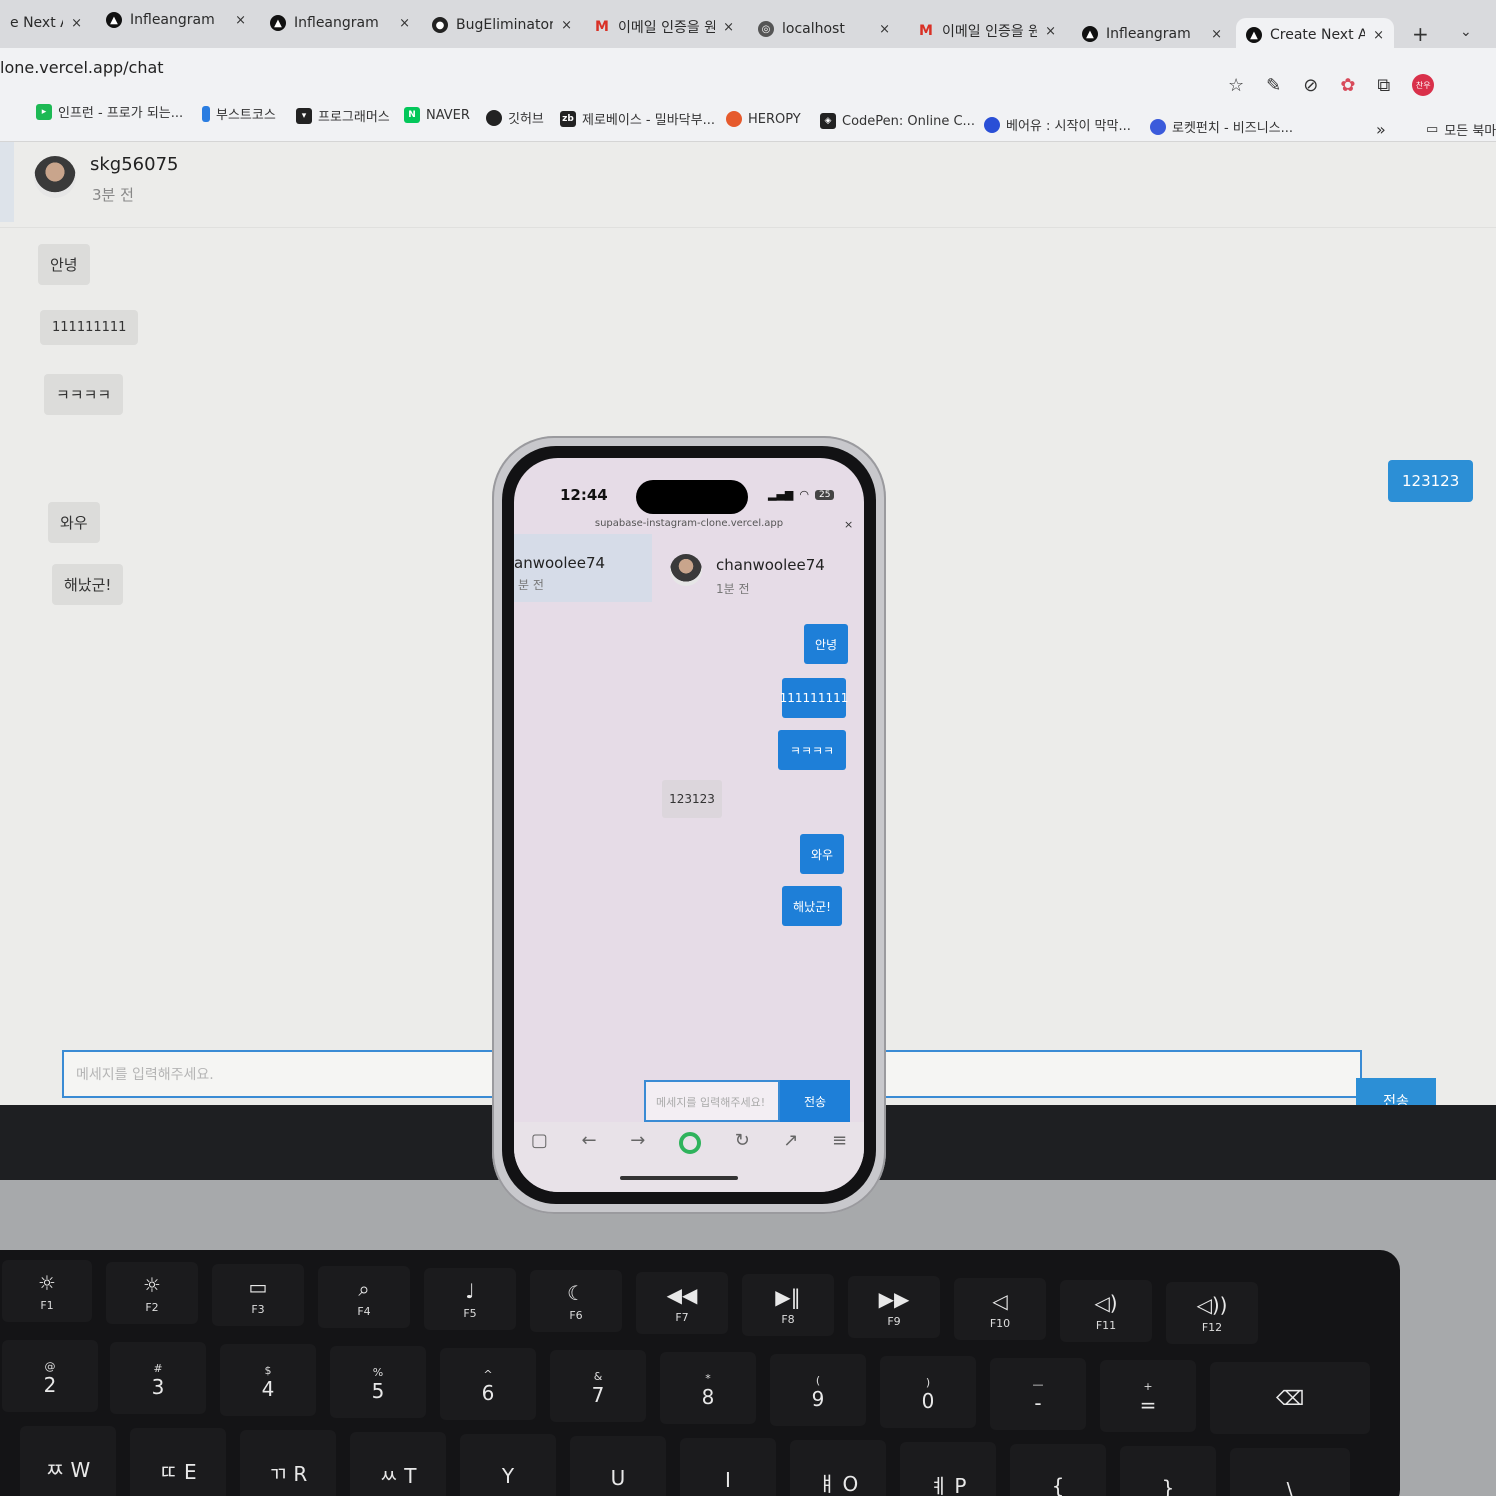  I want to click on key-f10: ◁ F10, so click(1000, 1309).